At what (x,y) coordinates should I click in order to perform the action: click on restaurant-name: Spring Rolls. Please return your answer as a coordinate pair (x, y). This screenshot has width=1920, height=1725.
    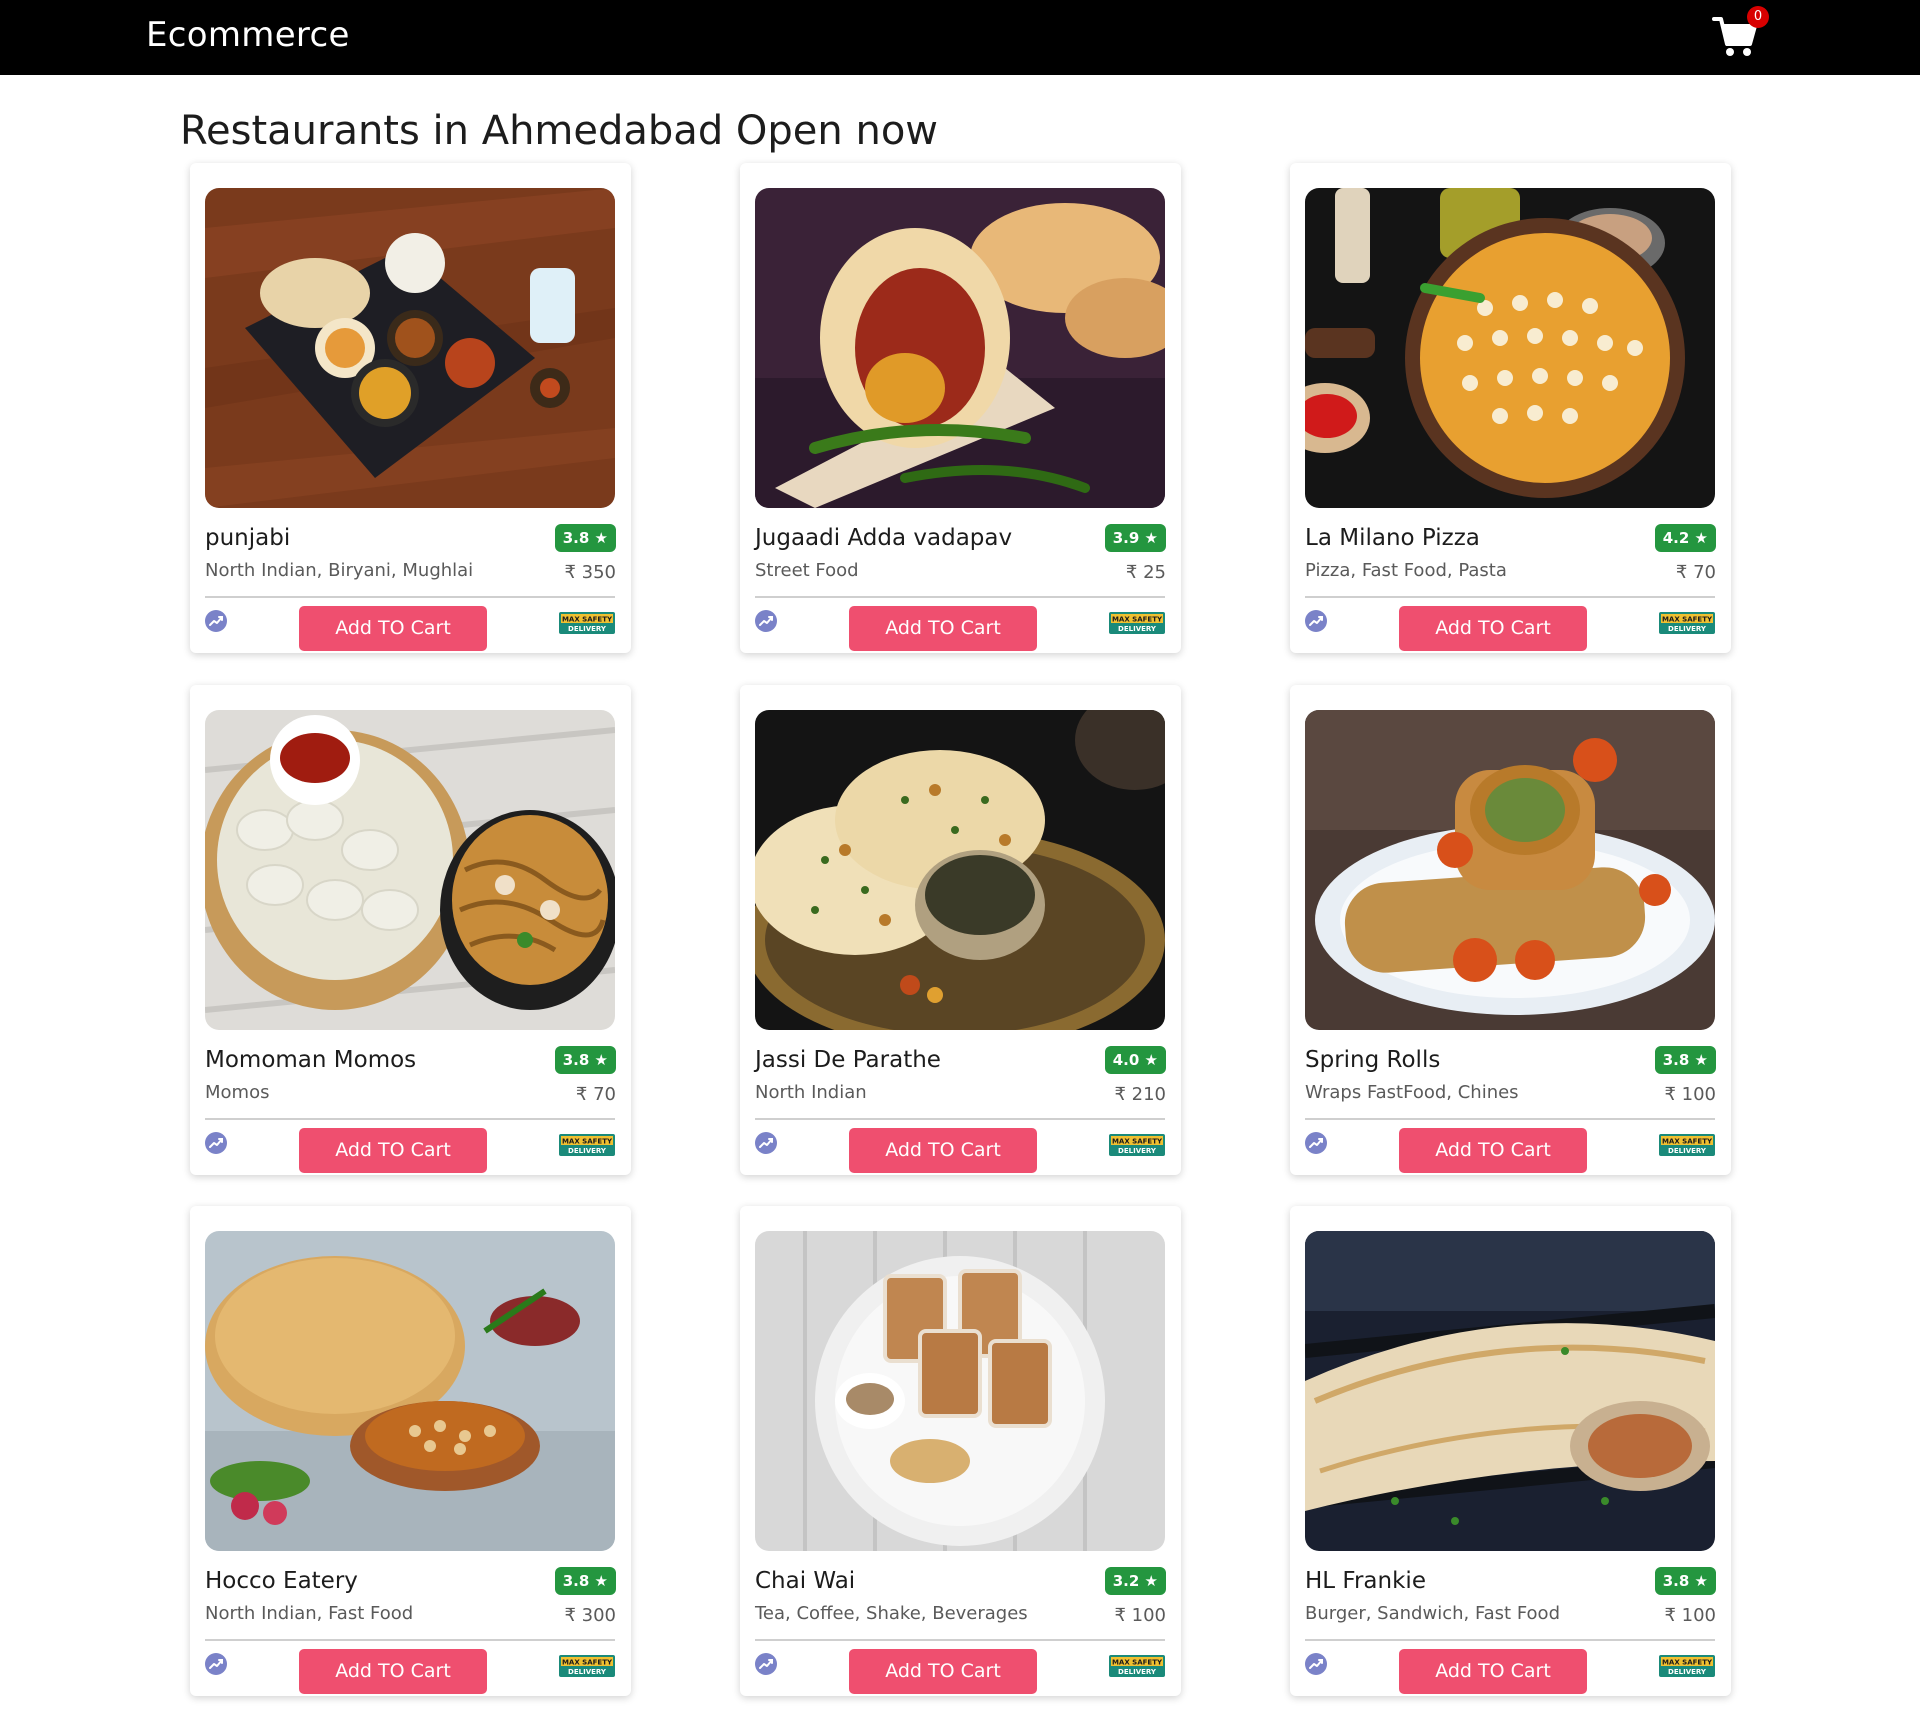
    Looking at the image, I should click on (1372, 1060).